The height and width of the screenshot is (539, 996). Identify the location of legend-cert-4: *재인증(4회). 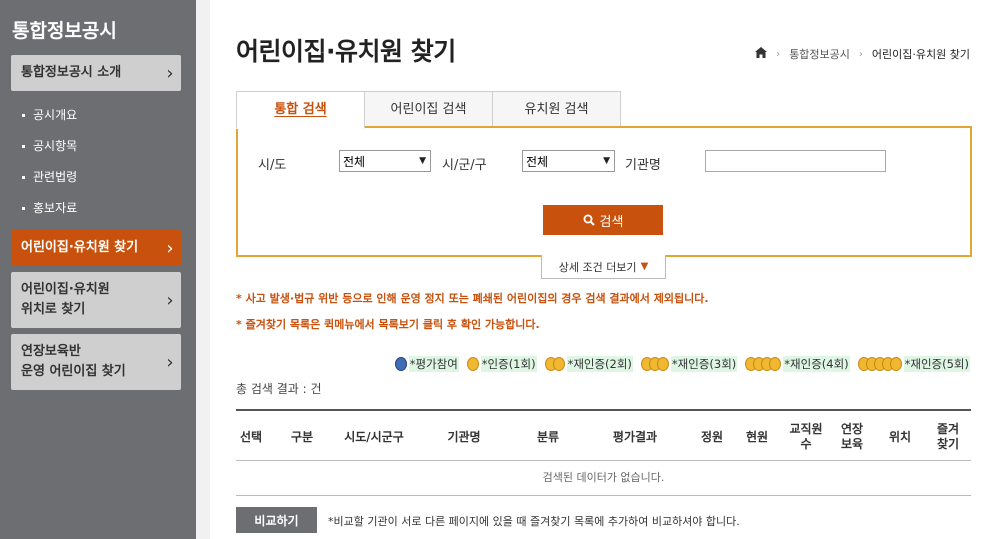
(797, 364).